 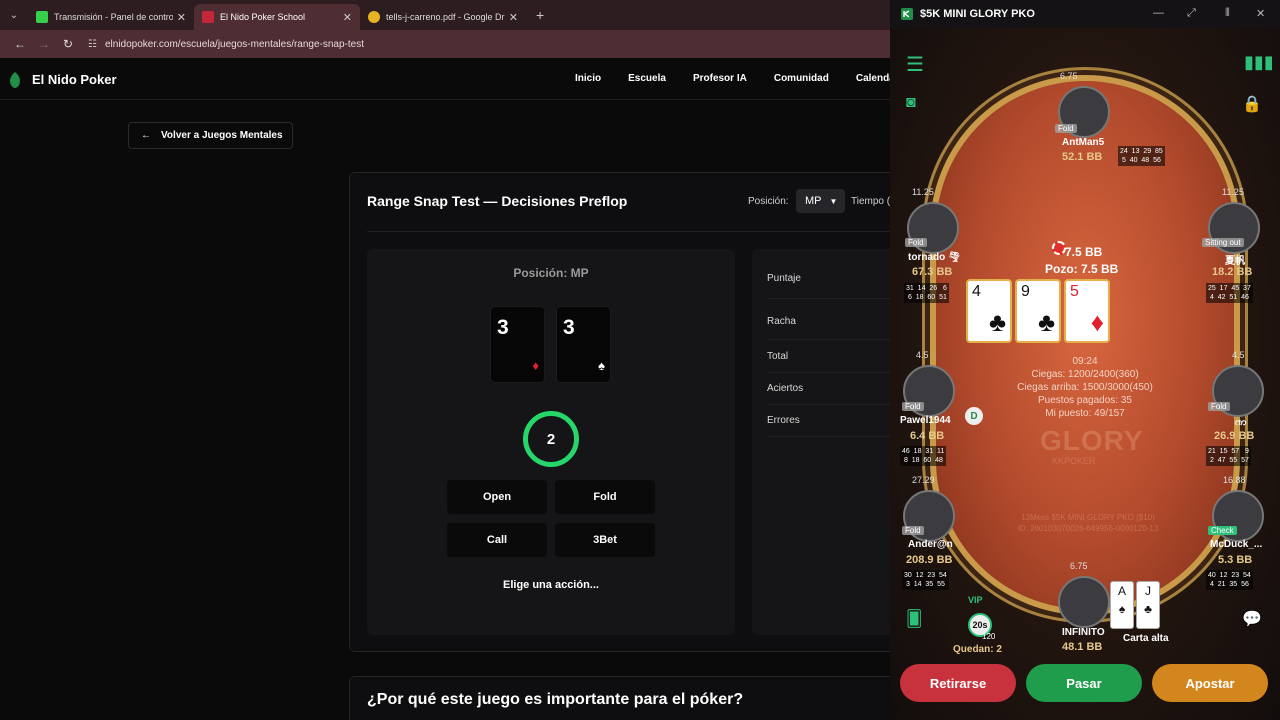 I want to click on hero-card-2: J ♣, so click(x=1148, y=605).